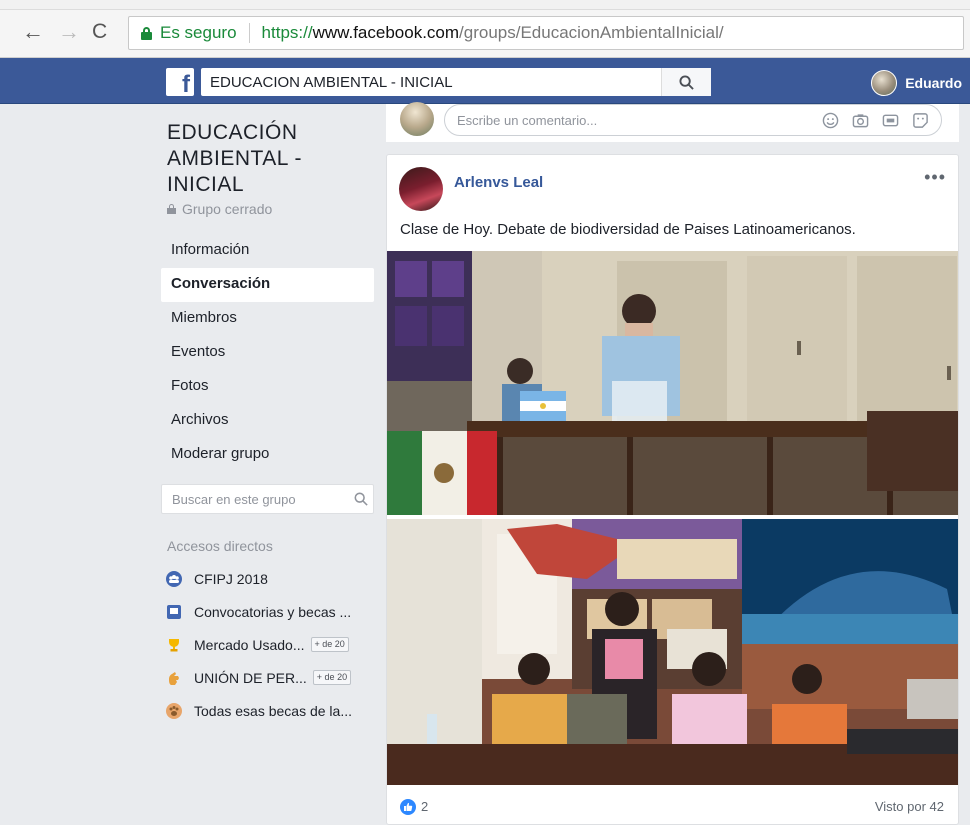  What do you see at coordinates (174, 612) in the screenshot?
I see `page-icon` at bounding box center [174, 612].